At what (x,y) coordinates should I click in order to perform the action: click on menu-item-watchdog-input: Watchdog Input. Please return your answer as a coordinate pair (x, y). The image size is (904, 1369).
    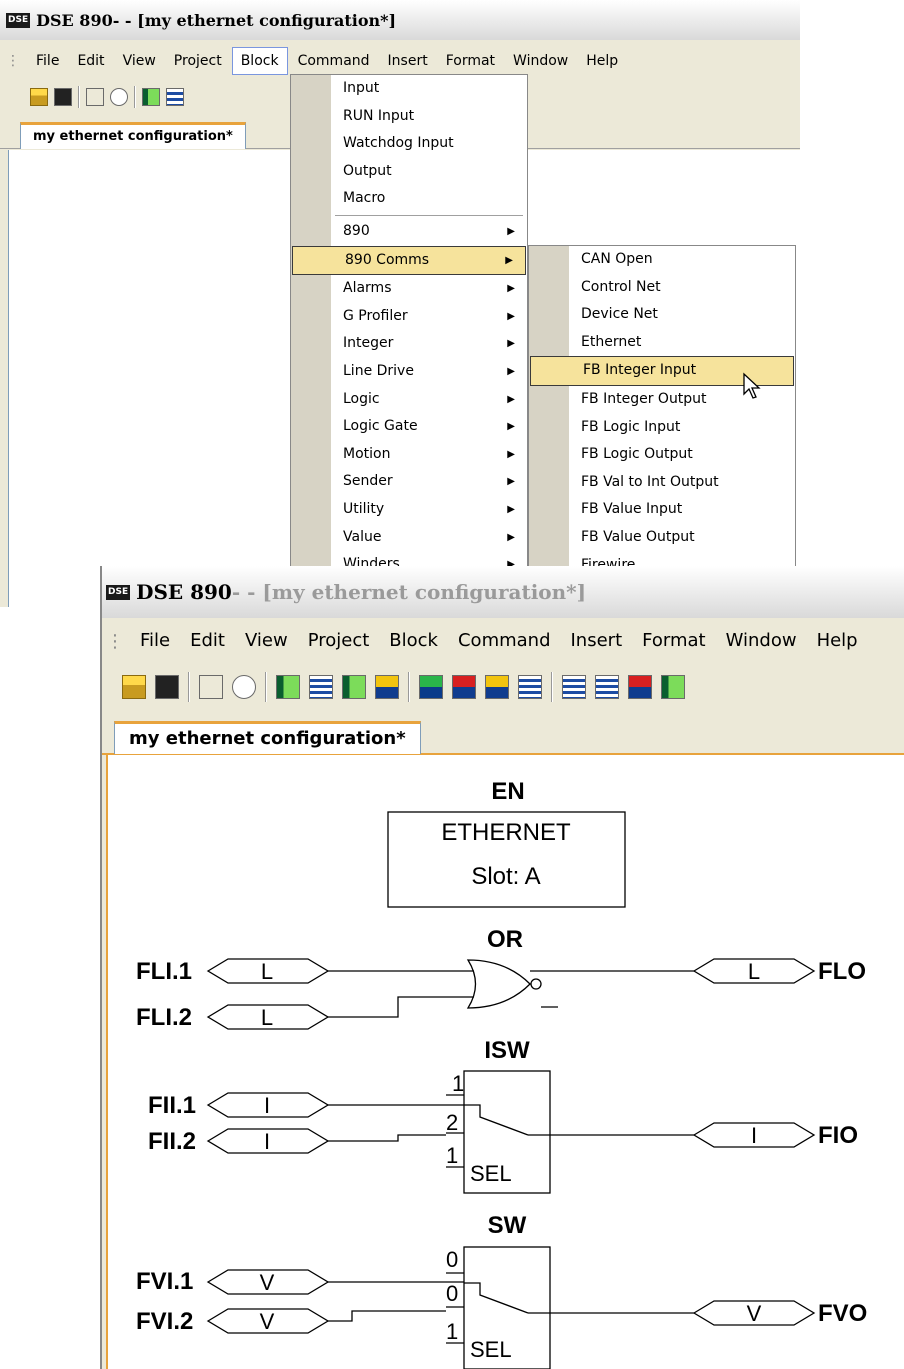
    Looking at the image, I should click on (409, 144).